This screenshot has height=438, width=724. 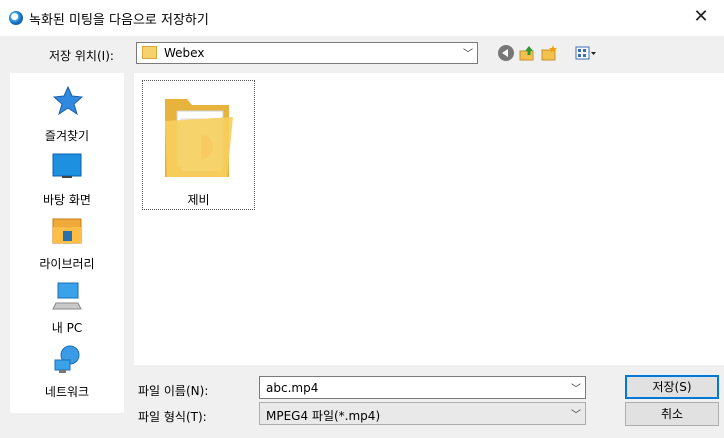 I want to click on up-folder-icon, so click(x=527, y=53).